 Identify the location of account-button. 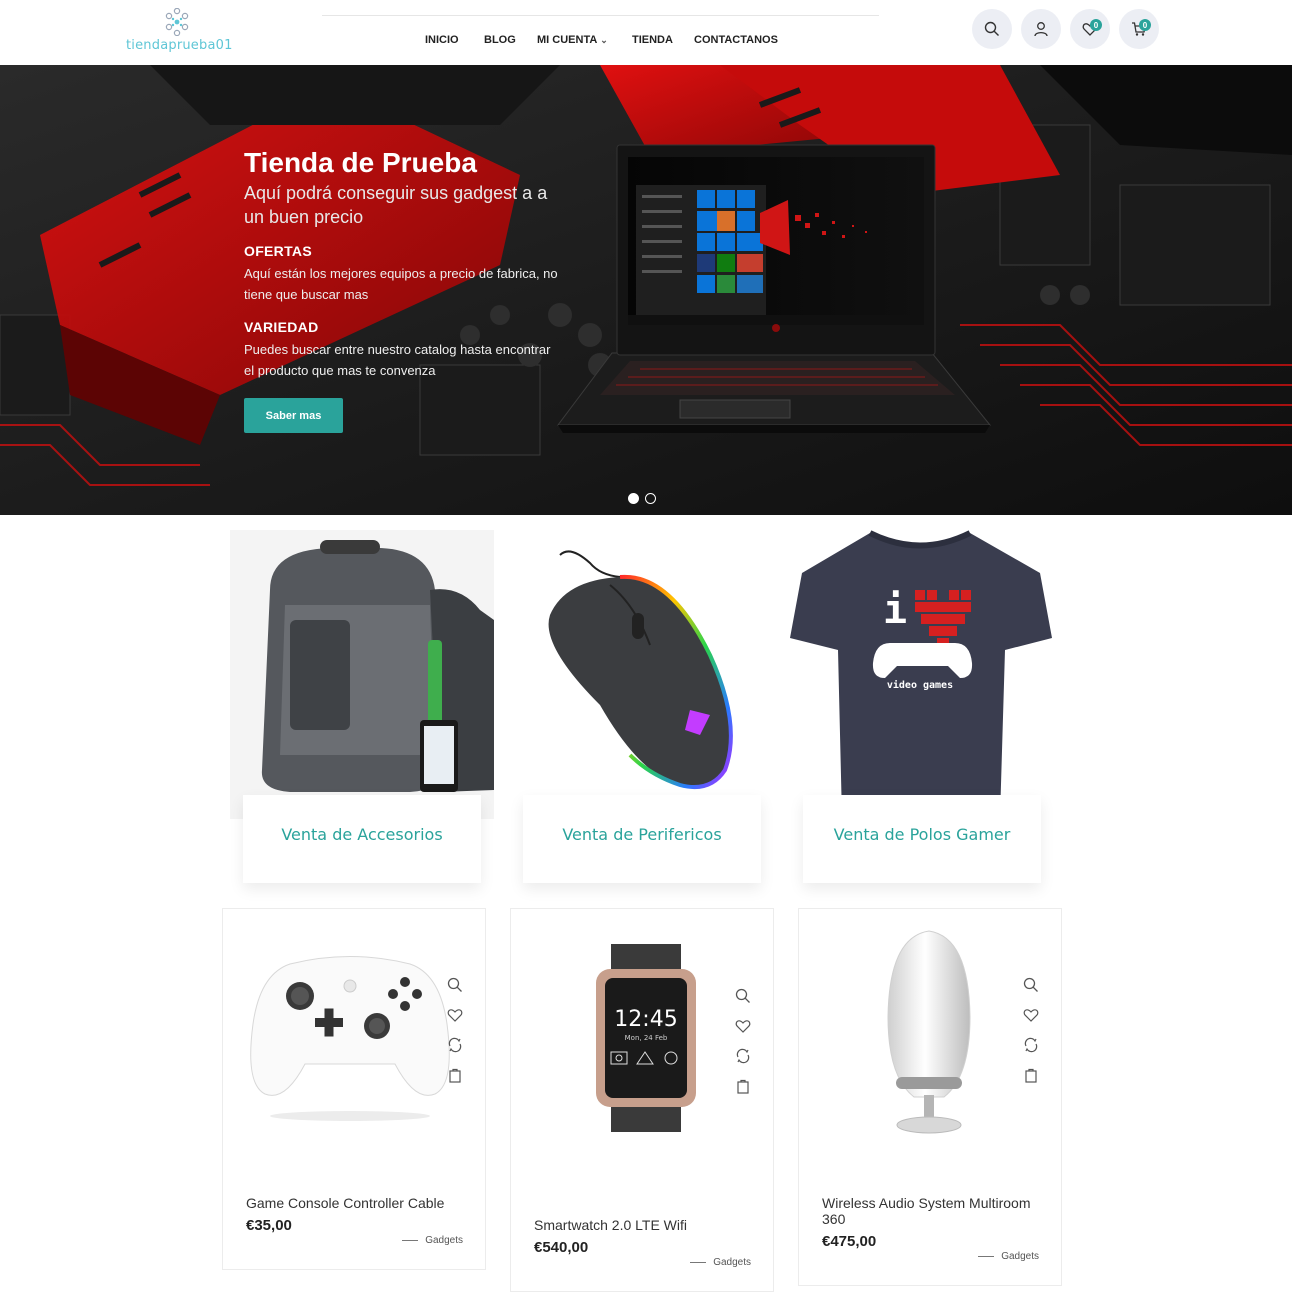
(1041, 29).